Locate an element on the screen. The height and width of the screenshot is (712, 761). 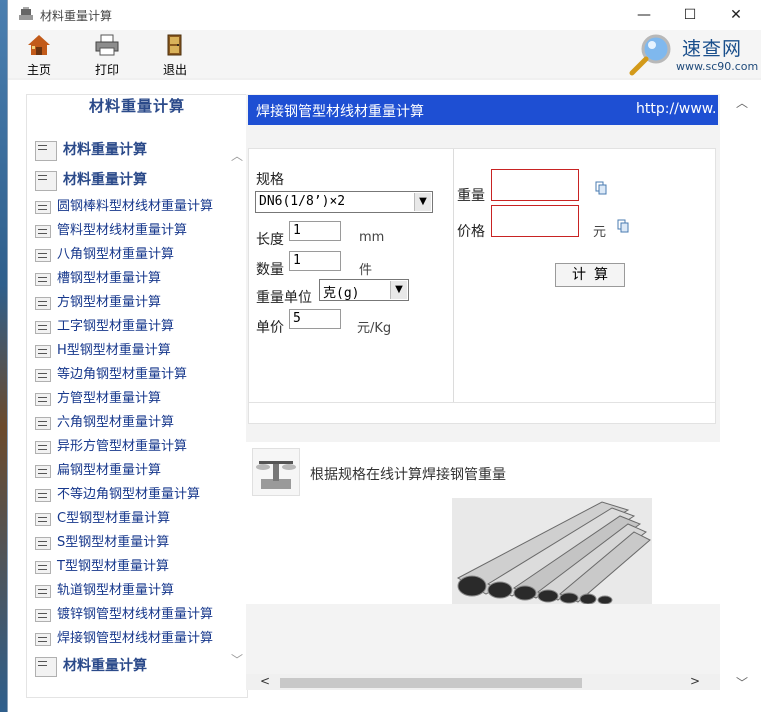
sidebar-item: H型钢型材重量计算 is located at coordinates (133, 351).